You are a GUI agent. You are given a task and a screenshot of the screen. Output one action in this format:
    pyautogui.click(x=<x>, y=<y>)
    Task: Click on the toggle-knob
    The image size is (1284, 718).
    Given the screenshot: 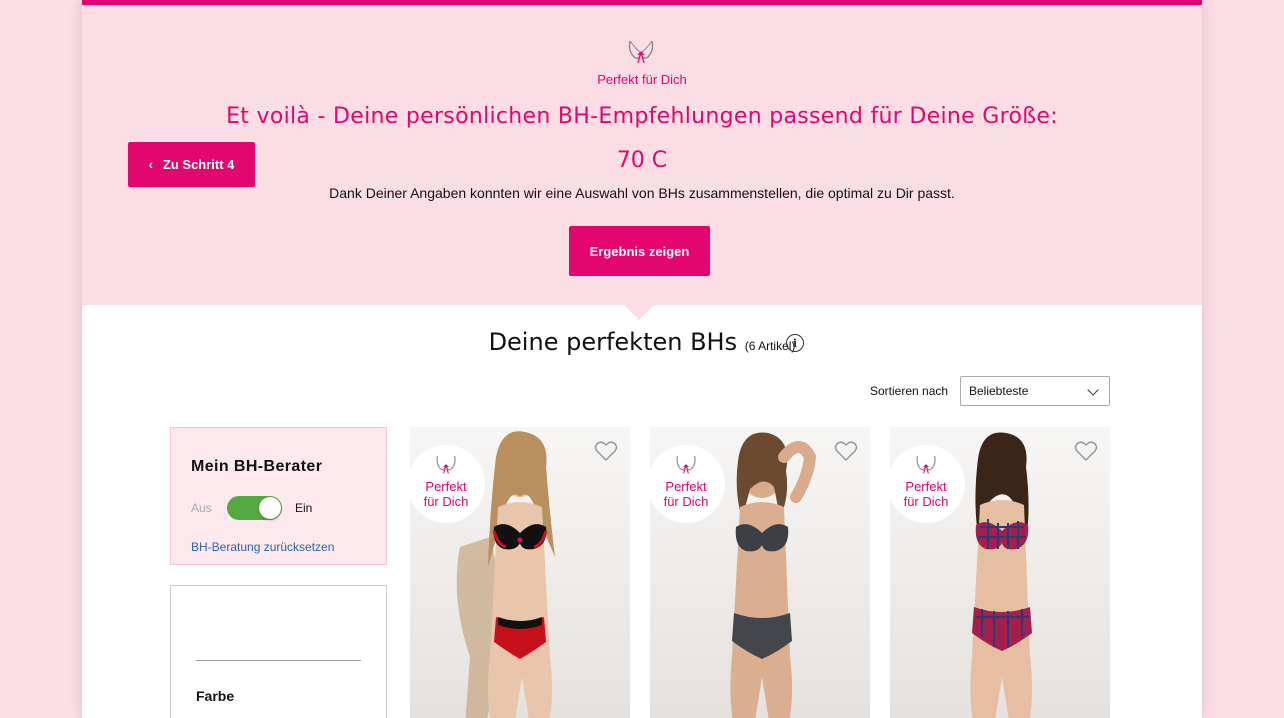 What is the action you would take?
    pyautogui.click(x=270, y=508)
    